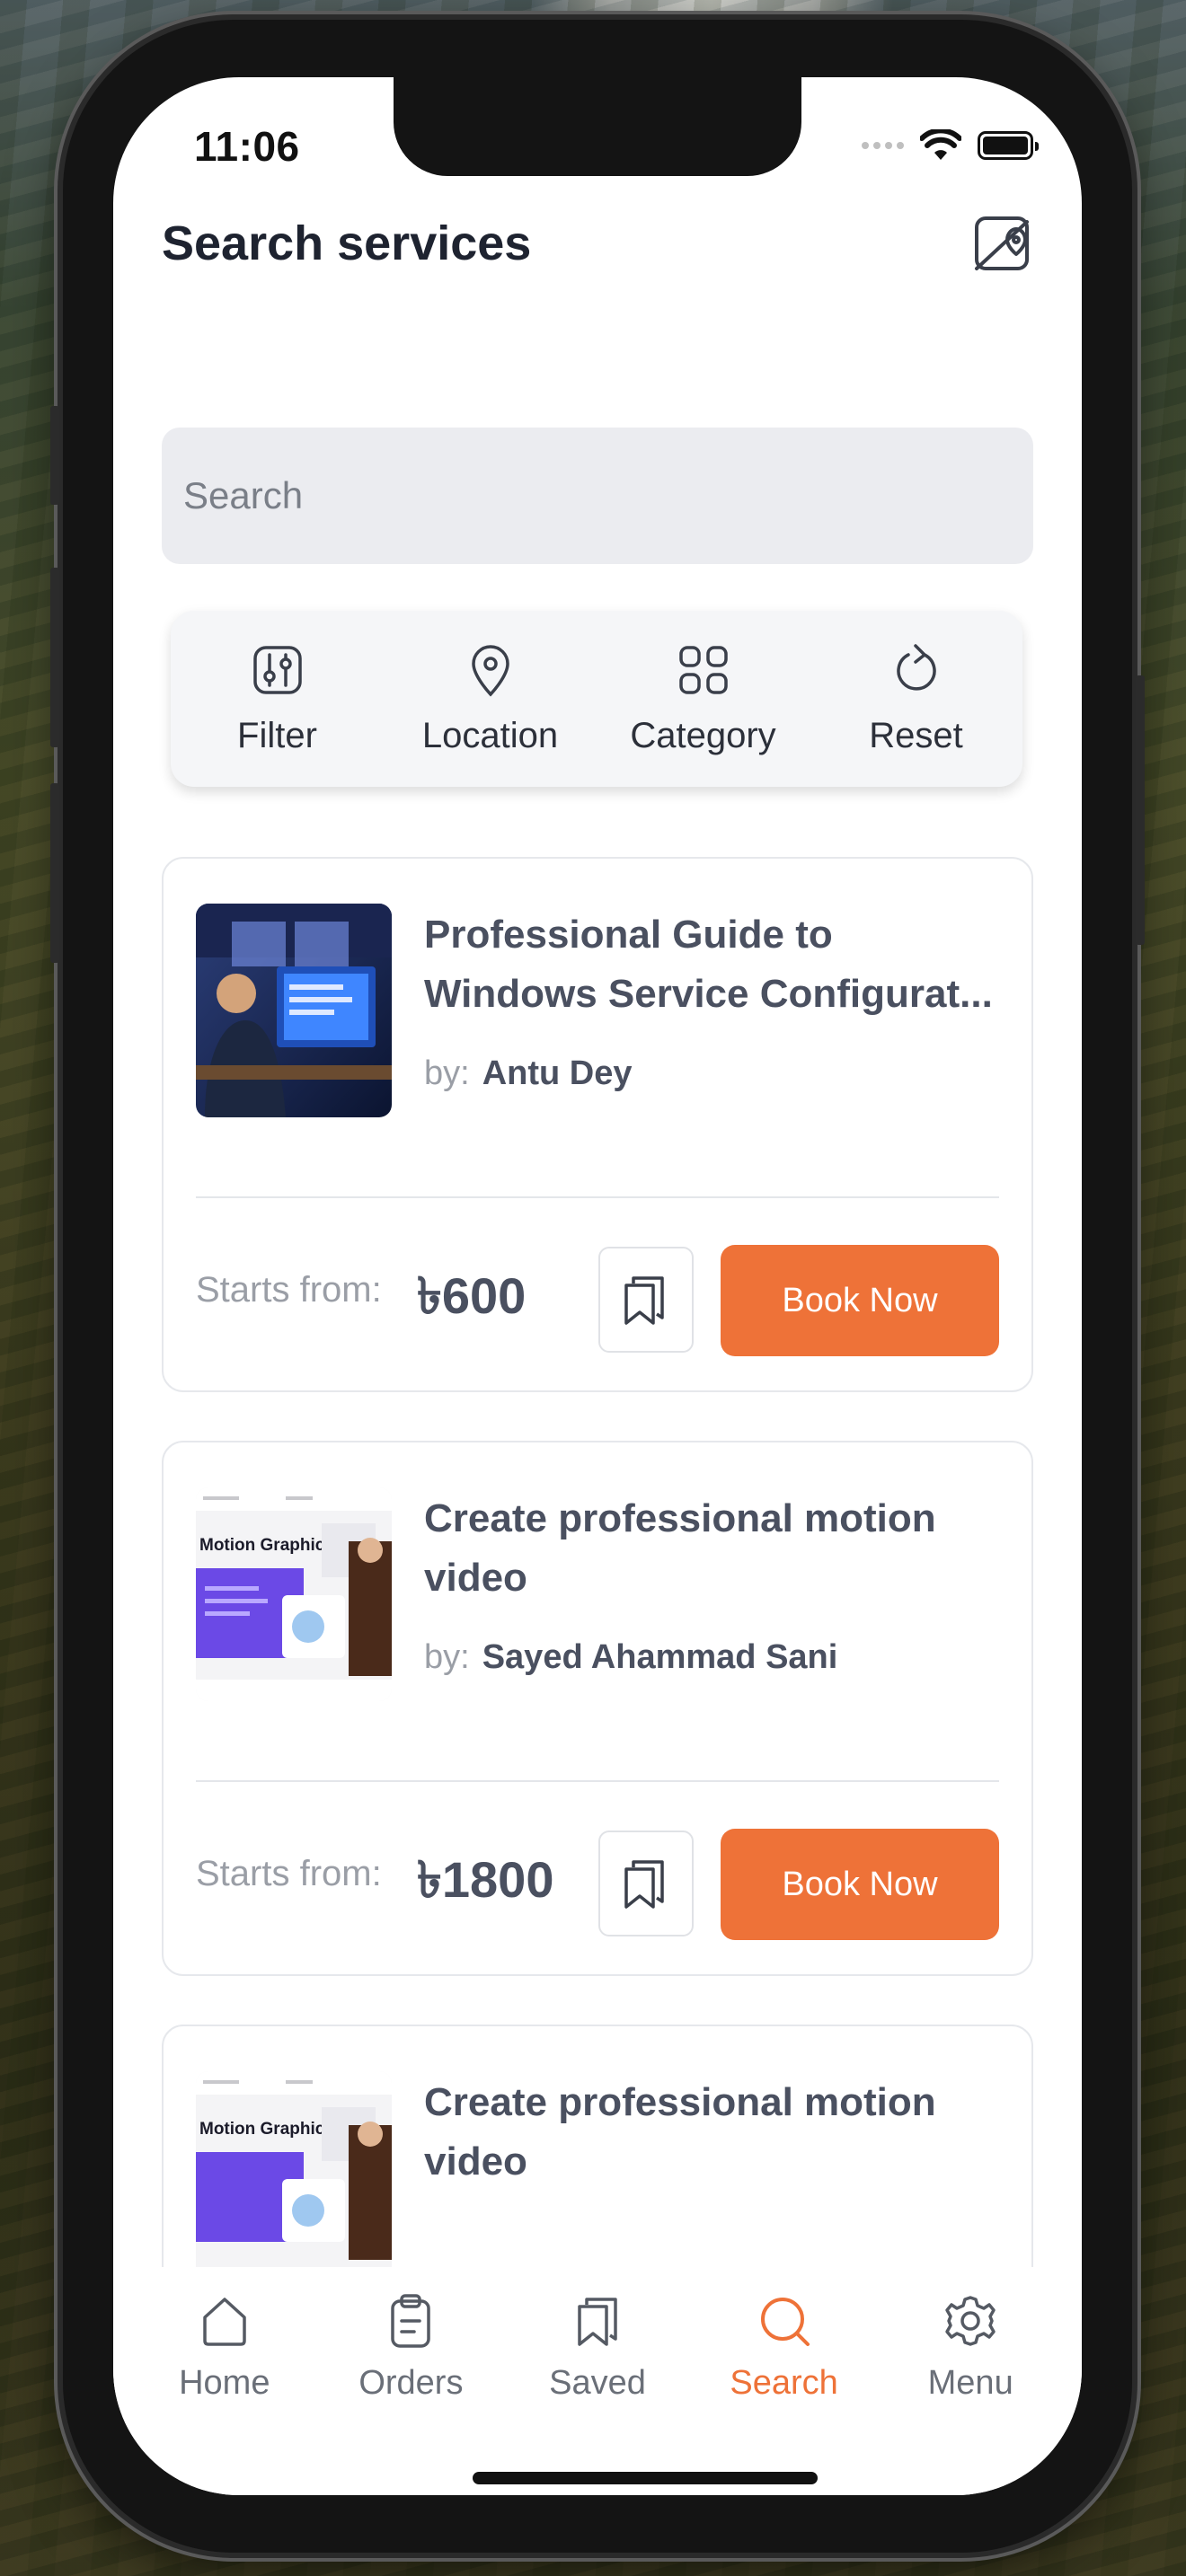 This screenshot has height=2576, width=1186. I want to click on reset-label: Reset, so click(916, 735).